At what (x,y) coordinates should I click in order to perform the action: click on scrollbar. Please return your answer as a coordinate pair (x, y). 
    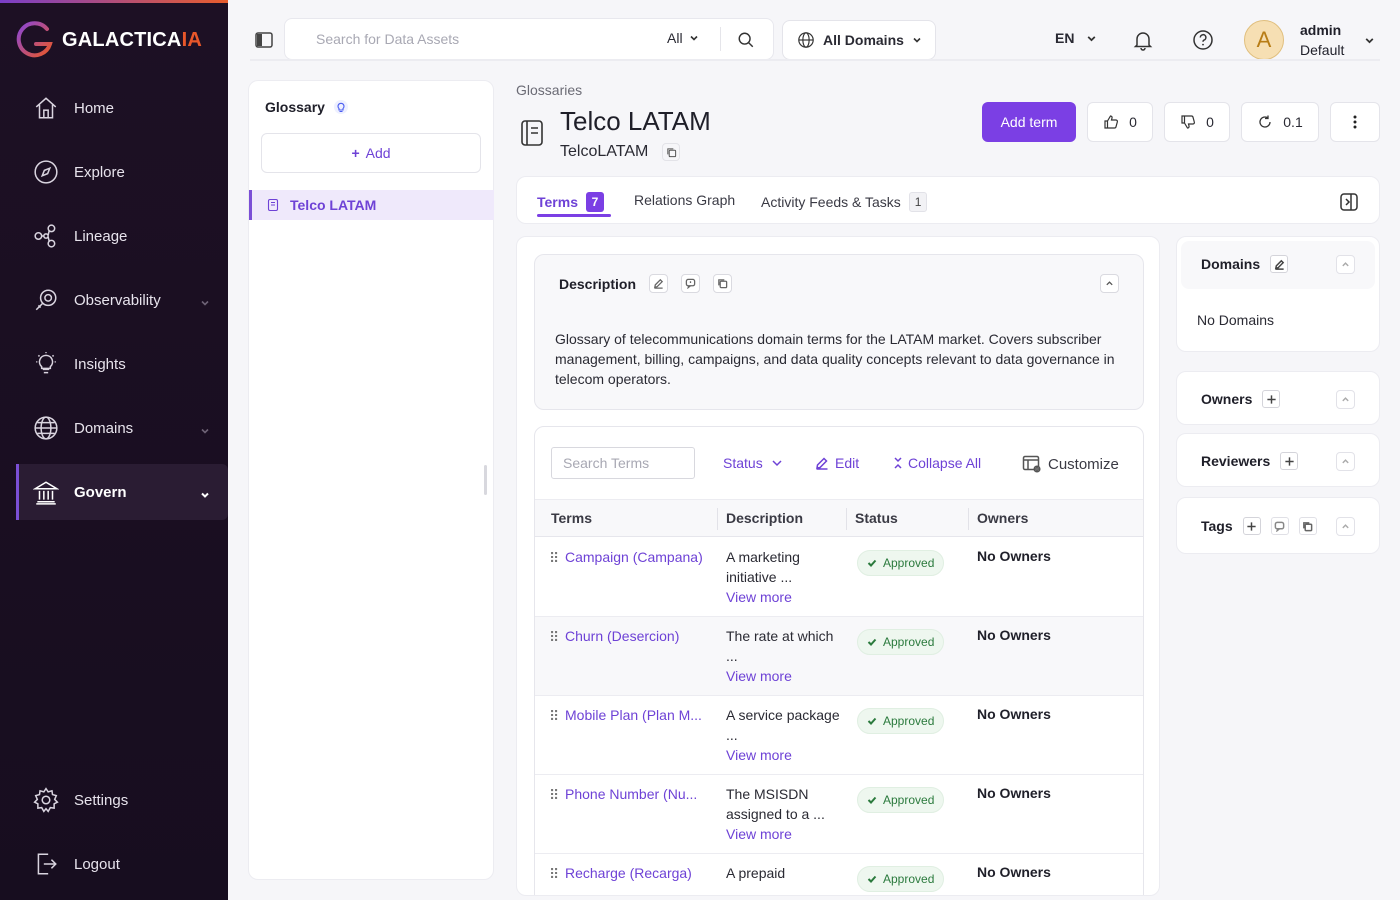
    Looking at the image, I should click on (1143, 697).